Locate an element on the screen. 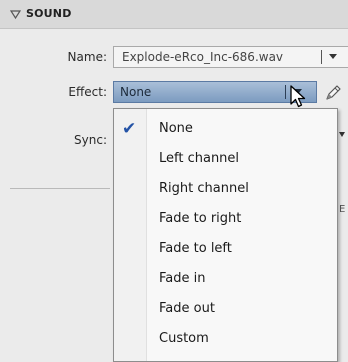 The image size is (348, 362). sound-section-header: SOUND is located at coordinates (174, 14).